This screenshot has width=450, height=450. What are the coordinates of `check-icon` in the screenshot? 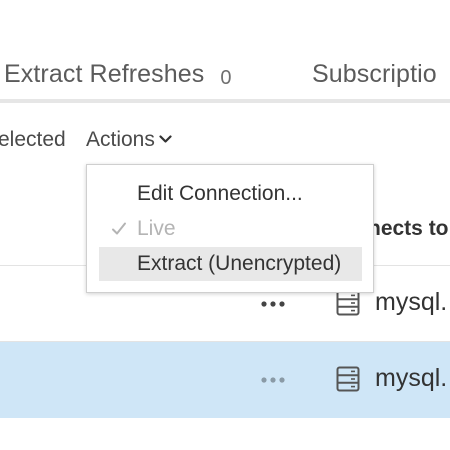 It's located at (119, 228).